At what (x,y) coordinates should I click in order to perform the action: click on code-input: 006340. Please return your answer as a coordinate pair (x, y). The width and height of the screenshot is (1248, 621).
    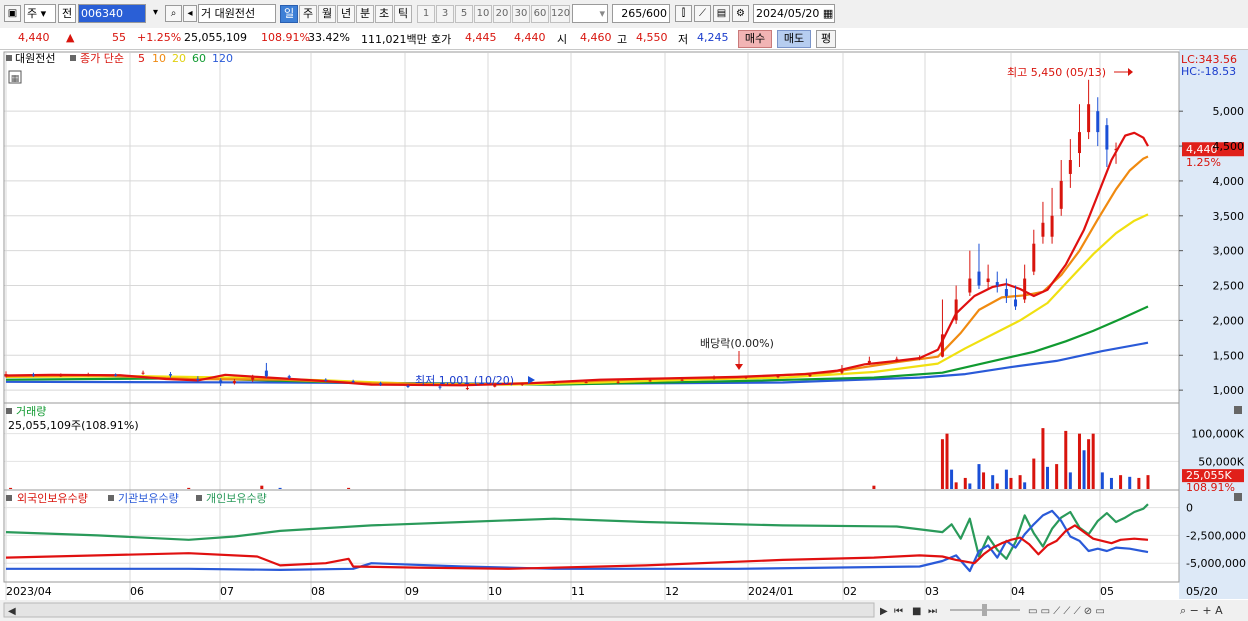
    Looking at the image, I should click on (112, 13).